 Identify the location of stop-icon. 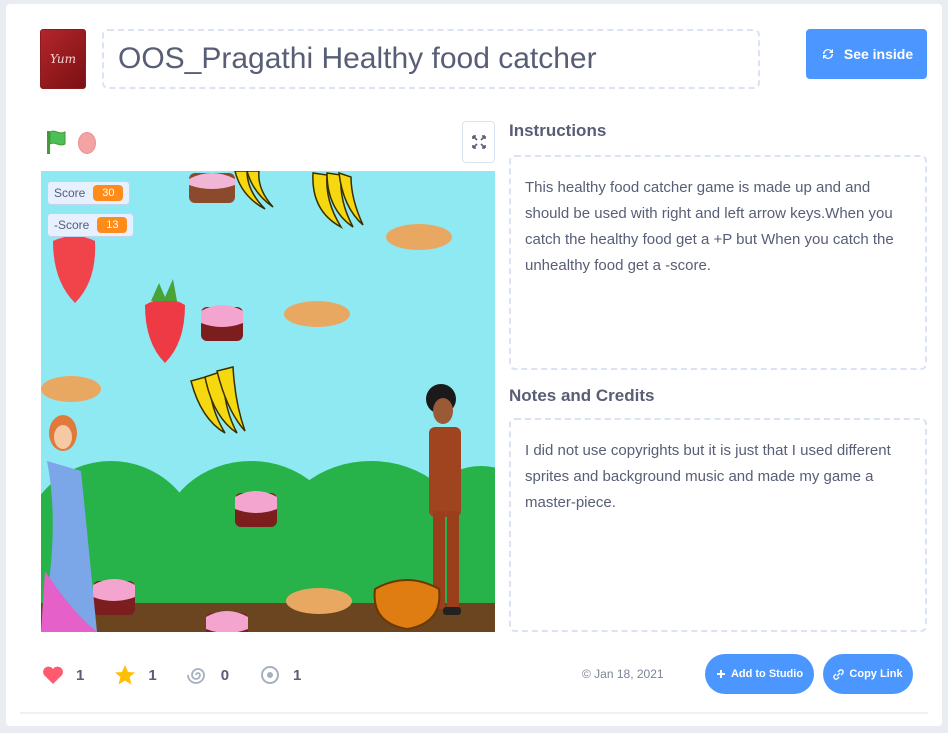
(87, 143).